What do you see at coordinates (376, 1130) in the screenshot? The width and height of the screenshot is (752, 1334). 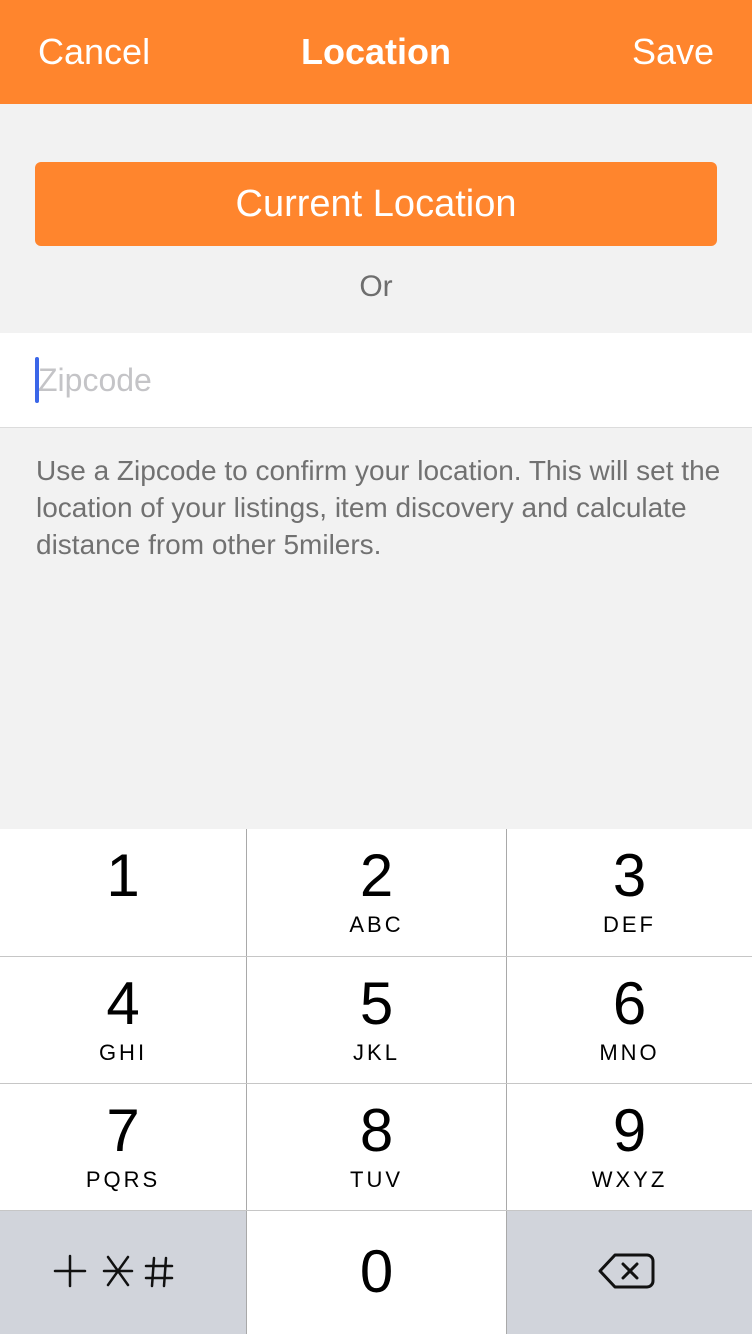 I see `key-digit: 8` at bounding box center [376, 1130].